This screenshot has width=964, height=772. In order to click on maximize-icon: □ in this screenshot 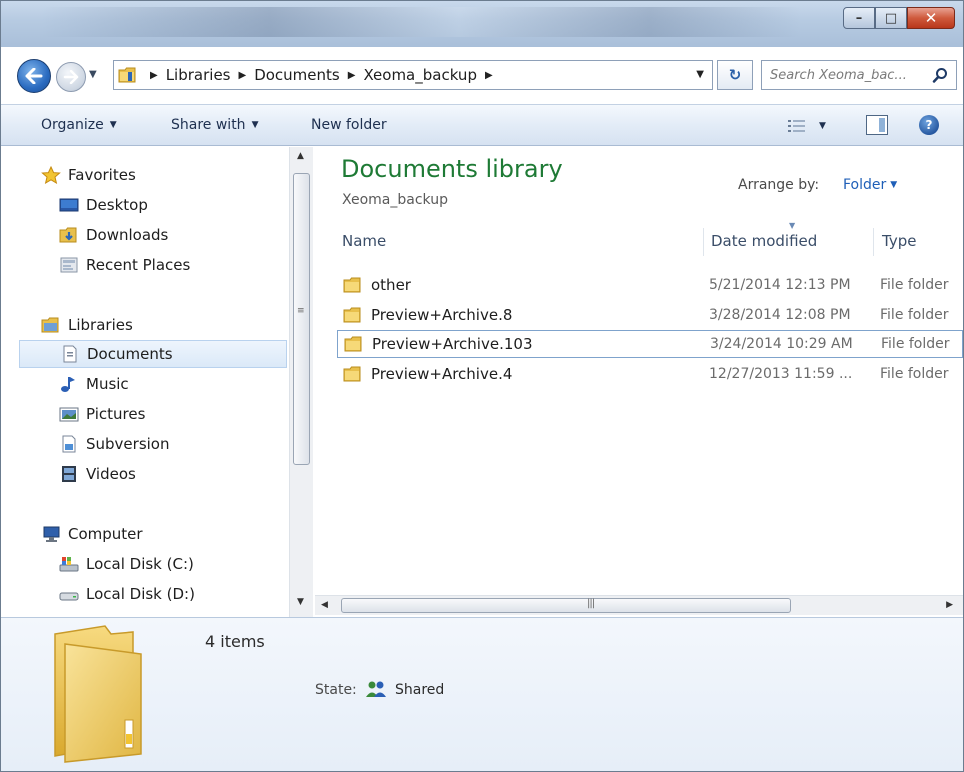, I will do `click(891, 18)`.